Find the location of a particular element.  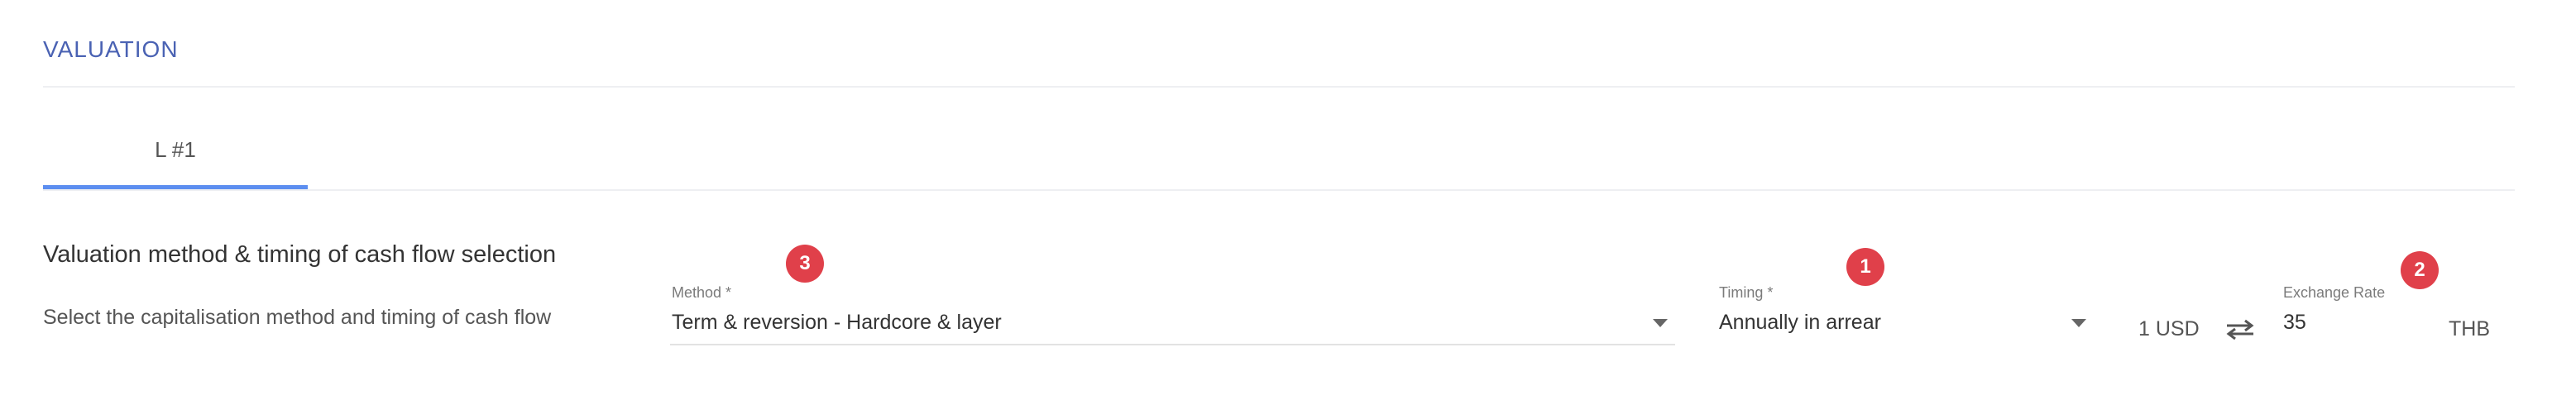

method-underline is located at coordinates (1172, 344).